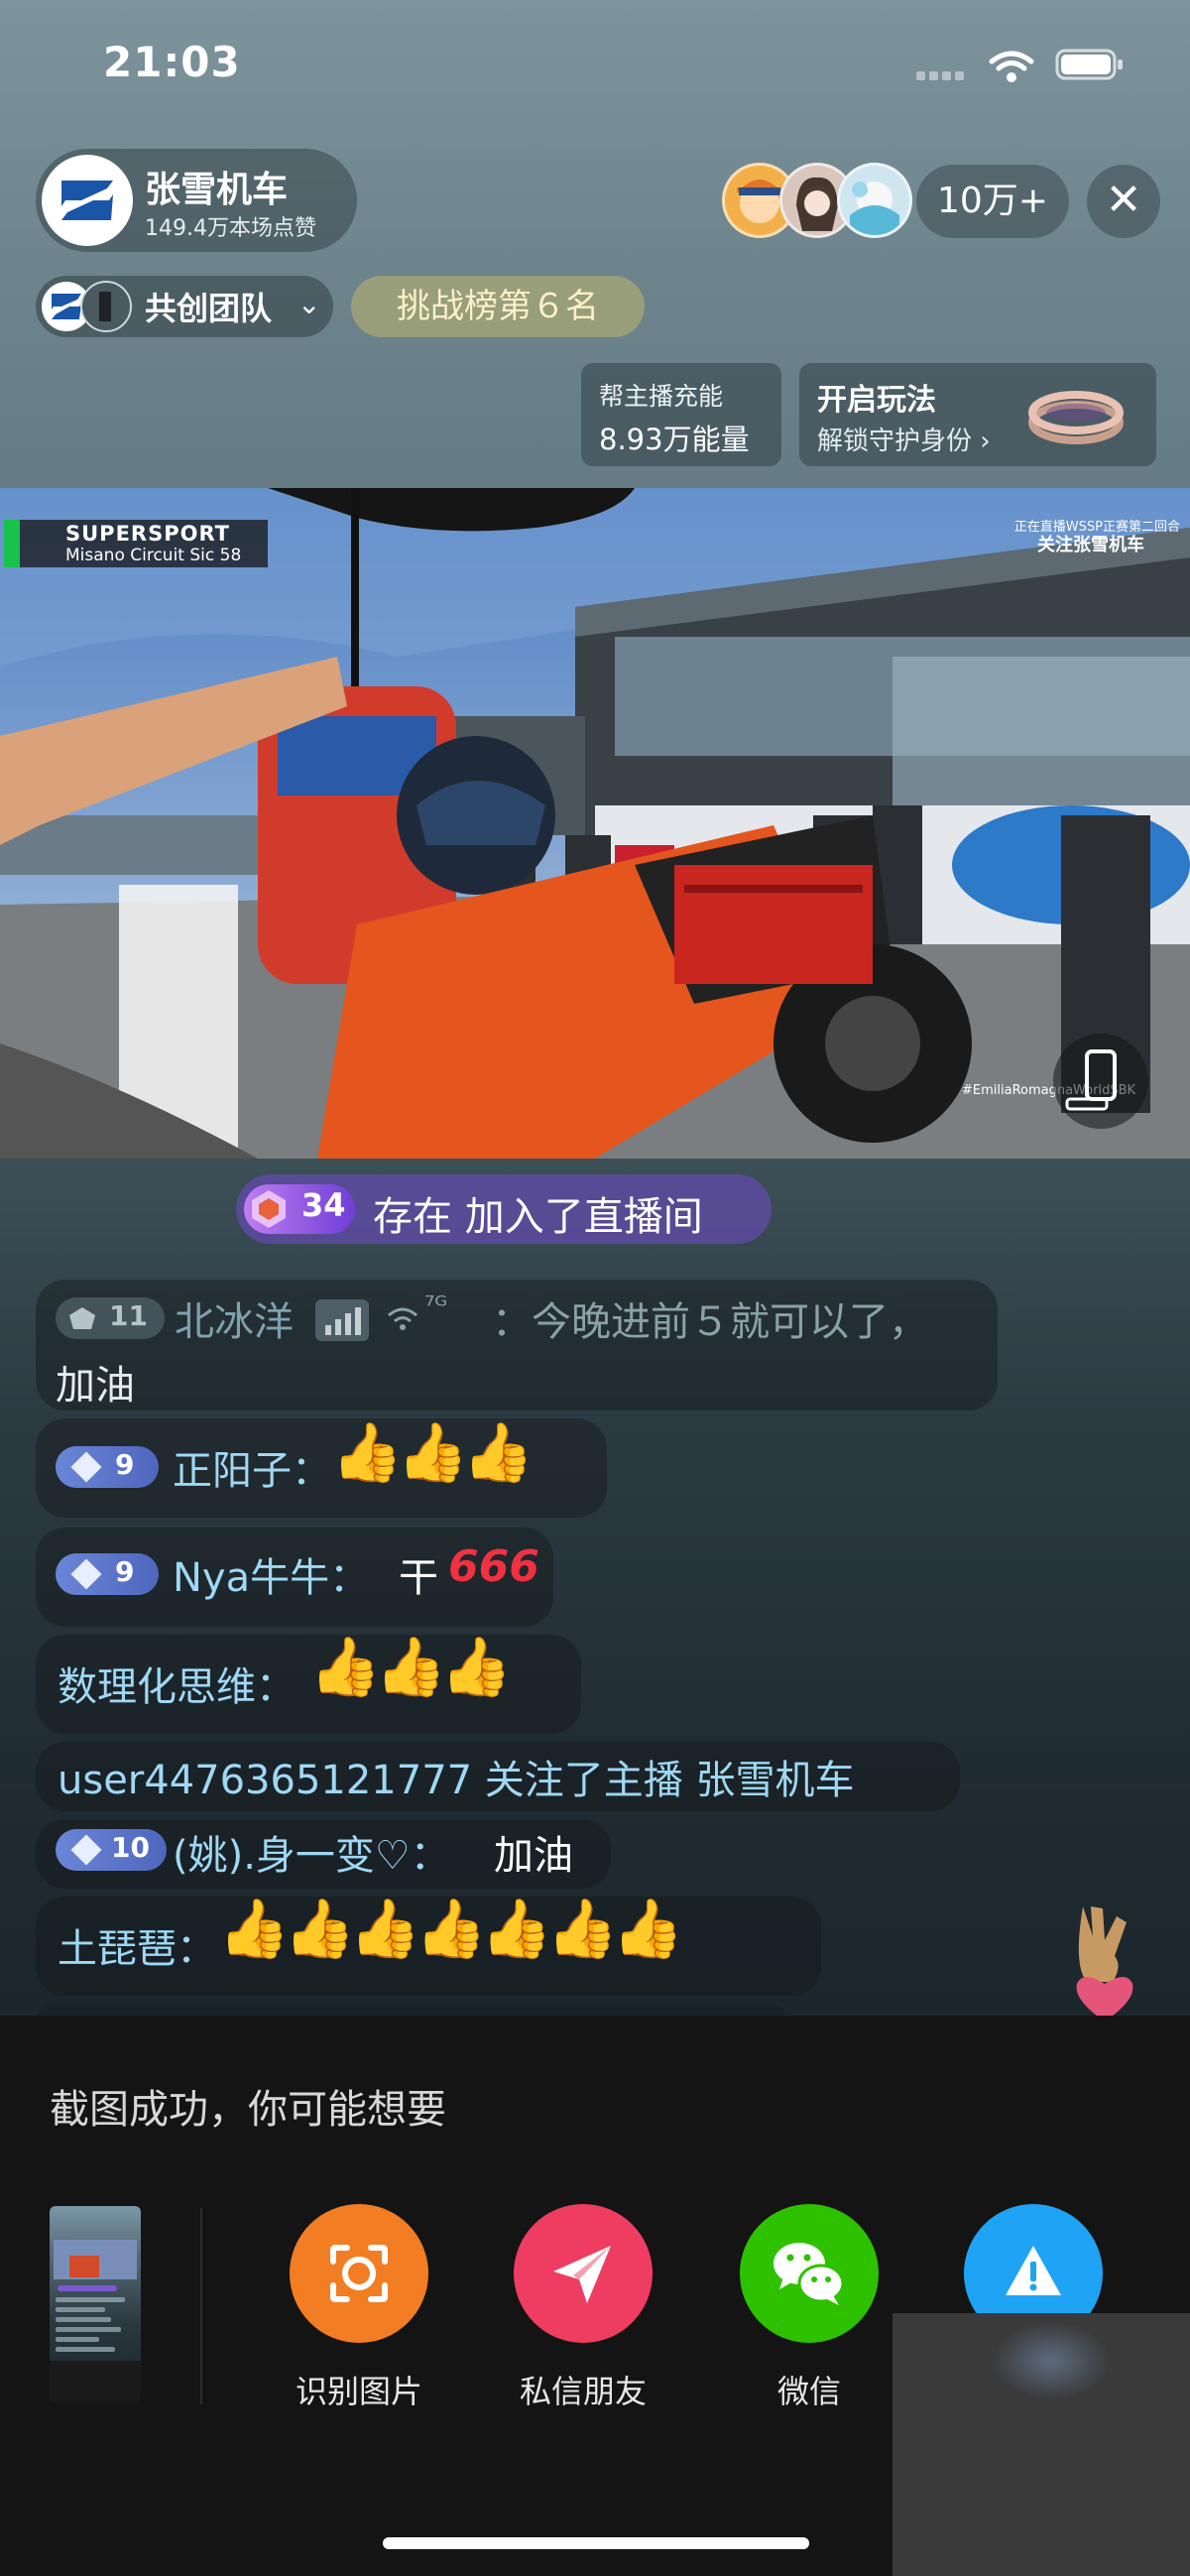 The height and width of the screenshot is (2576, 1190). What do you see at coordinates (248, 2110) in the screenshot?
I see `sheet-title: 截图成功，你可能想要` at bounding box center [248, 2110].